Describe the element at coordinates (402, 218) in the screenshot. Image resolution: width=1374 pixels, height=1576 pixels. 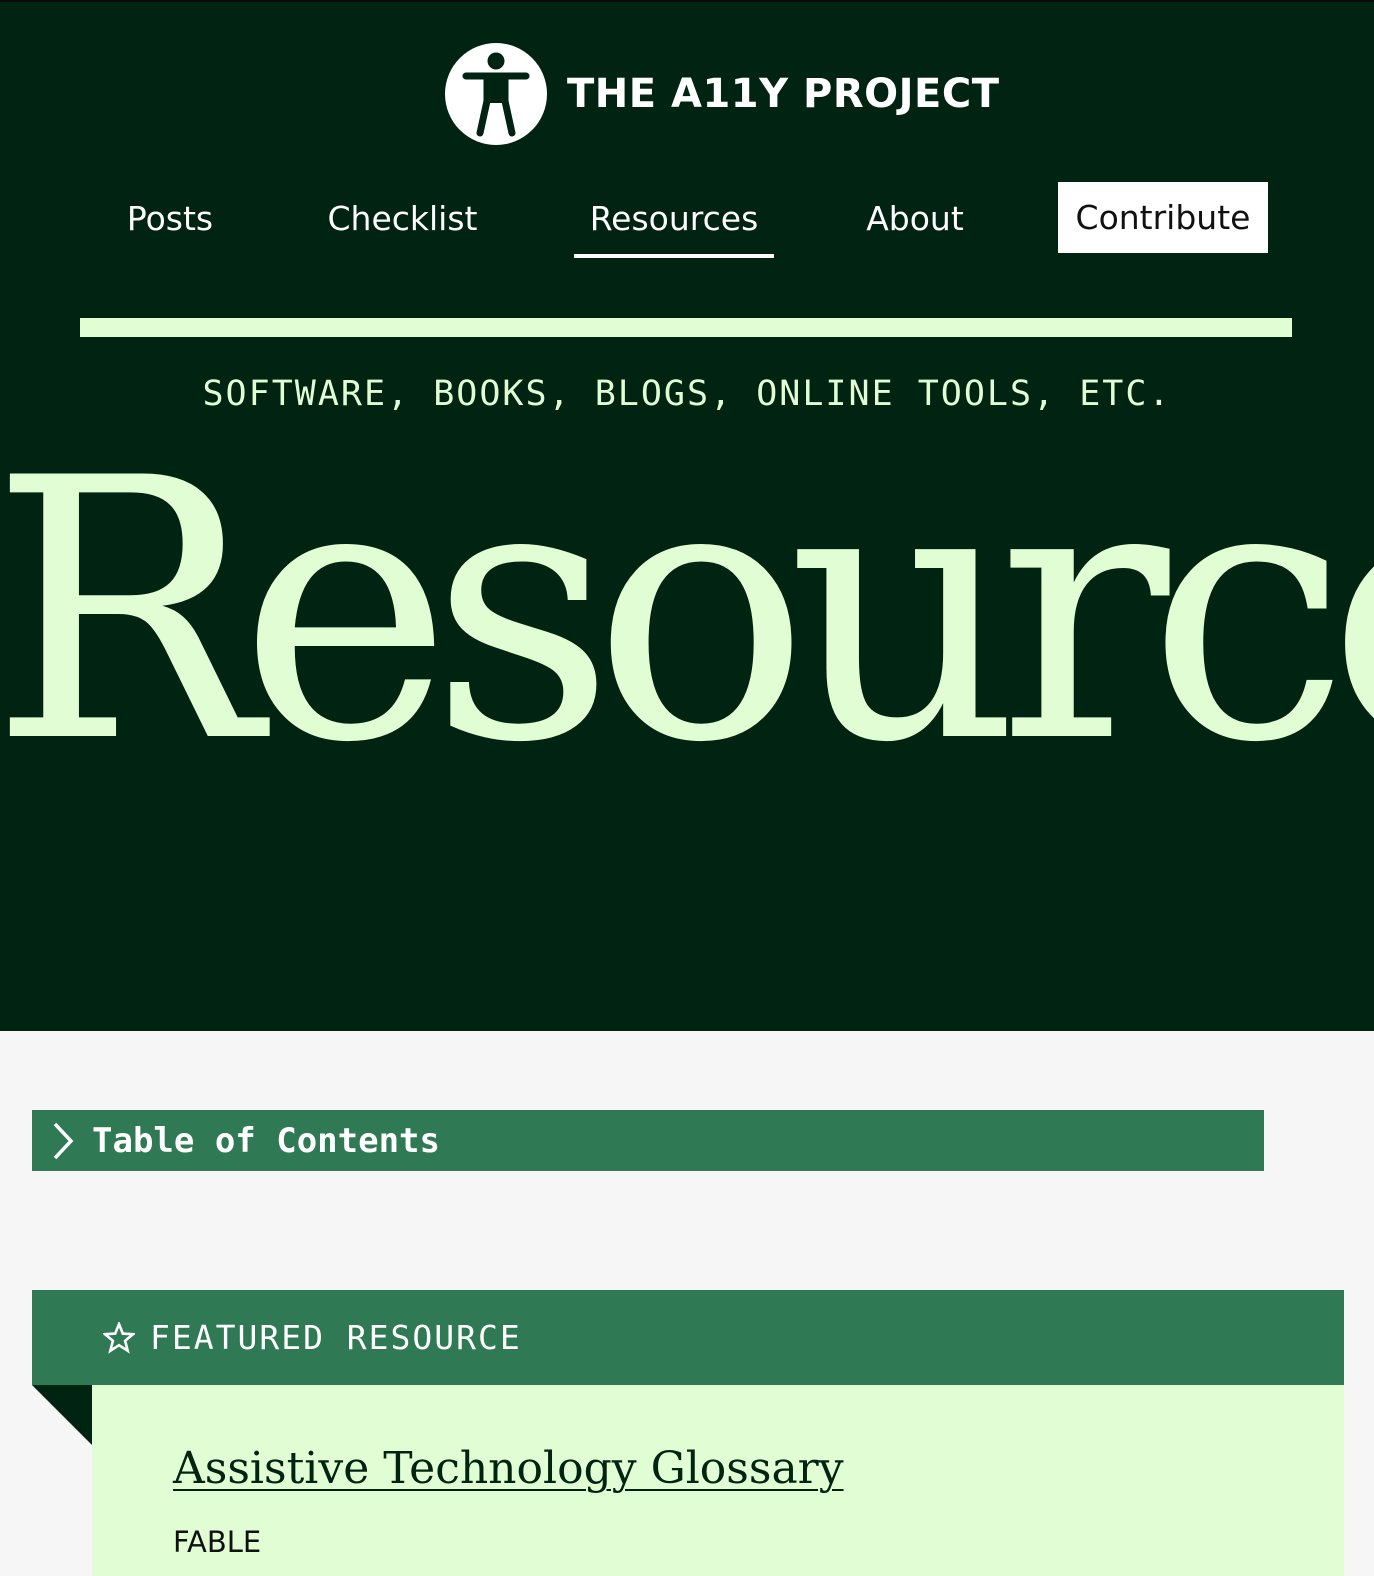
I see `nav-item-checklist: Checklist` at that location.